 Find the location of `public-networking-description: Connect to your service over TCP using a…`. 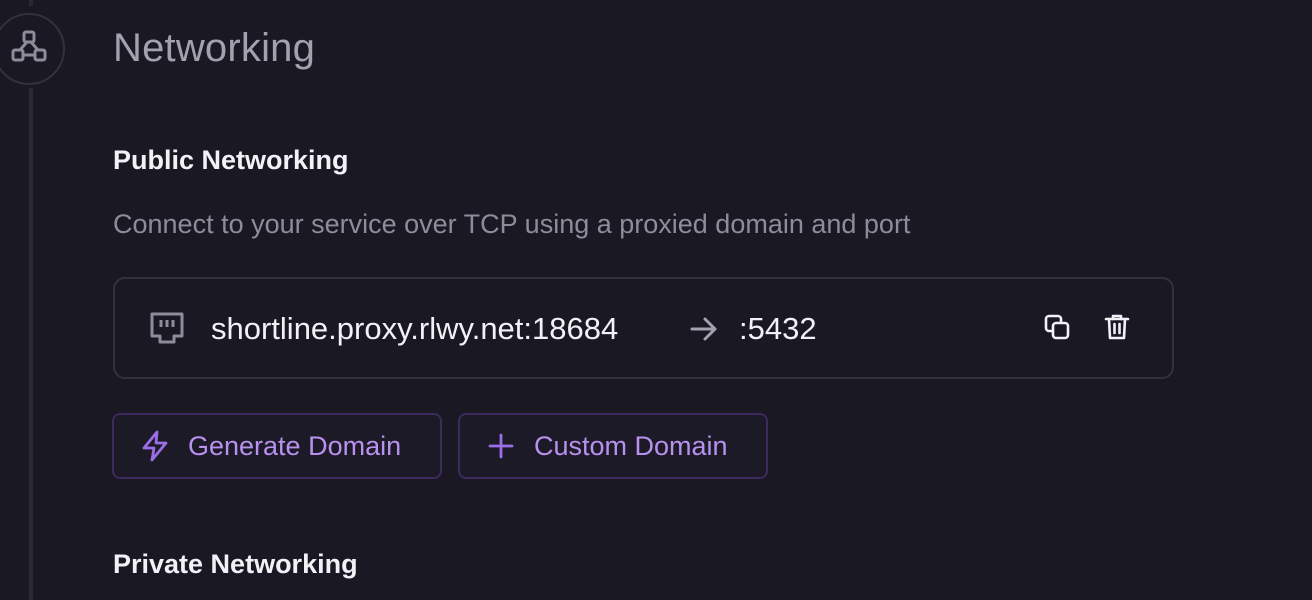

public-networking-description: Connect to your service over TCP using a… is located at coordinates (512, 224).